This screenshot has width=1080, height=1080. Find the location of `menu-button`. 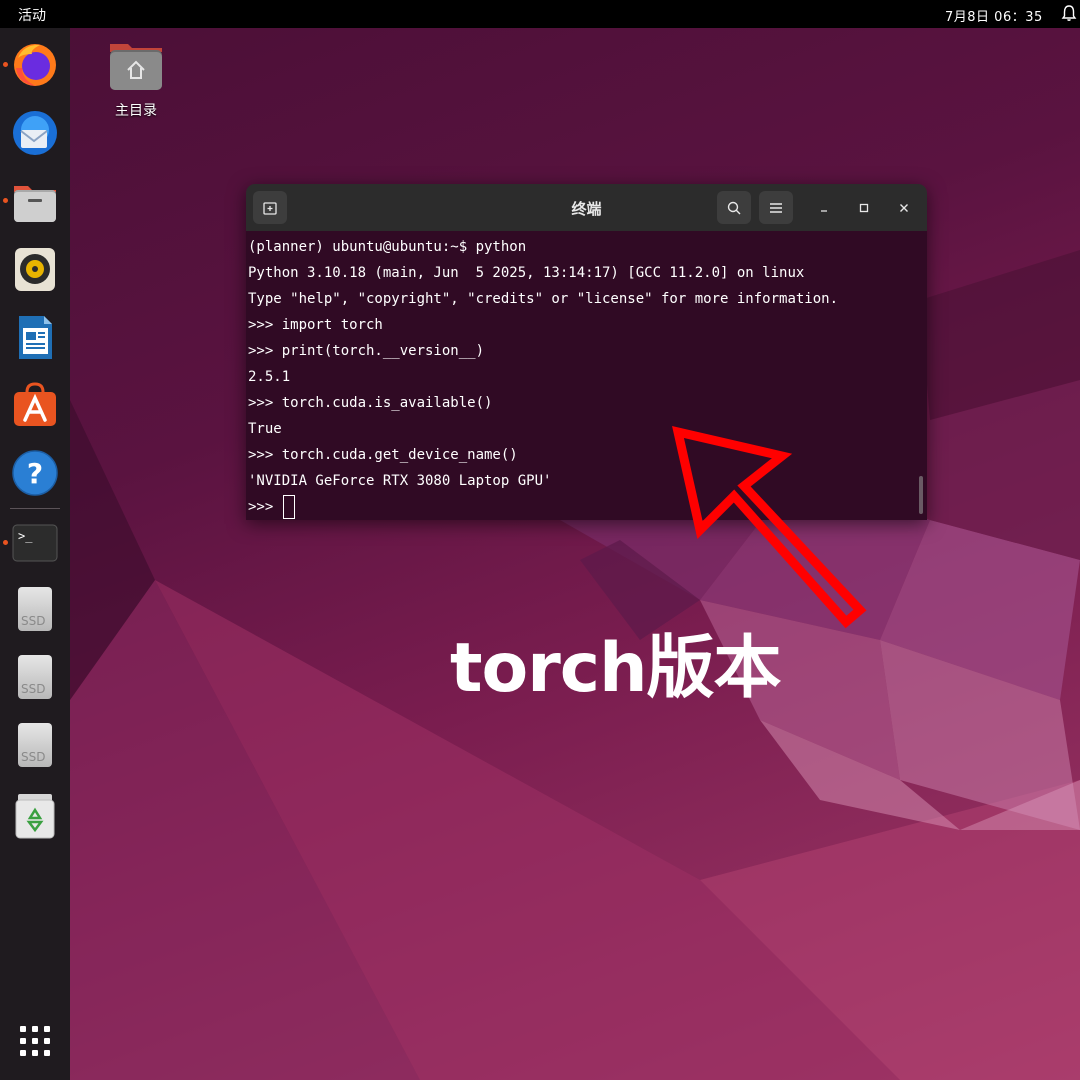

menu-button is located at coordinates (776, 207).